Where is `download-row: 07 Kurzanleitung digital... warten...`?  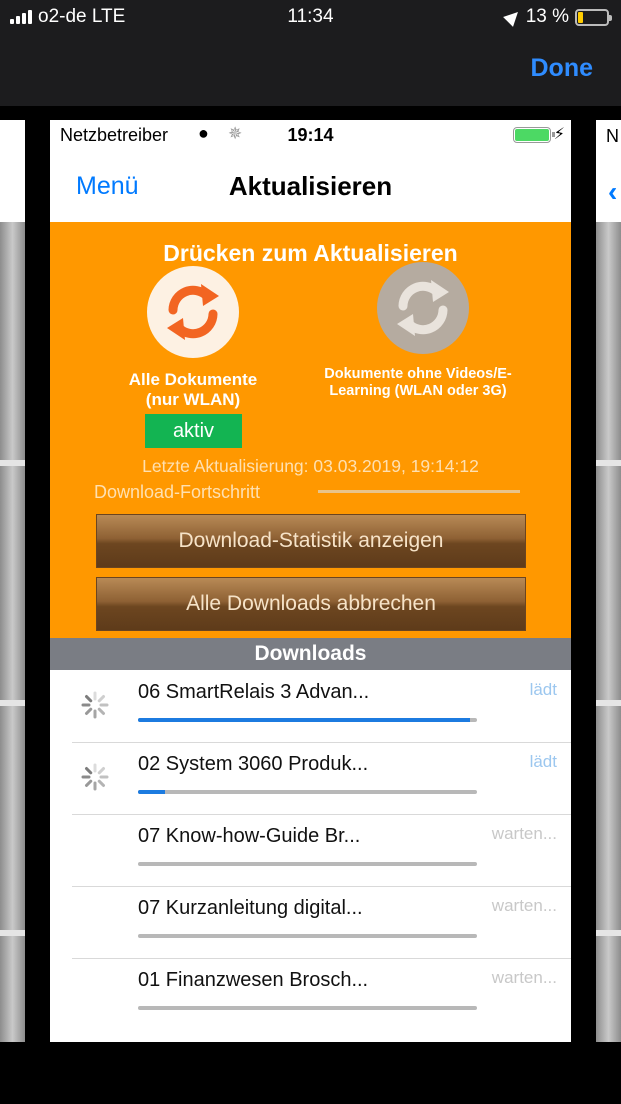 download-row: 07 Kurzanleitung digital... warten... is located at coordinates (310, 922).